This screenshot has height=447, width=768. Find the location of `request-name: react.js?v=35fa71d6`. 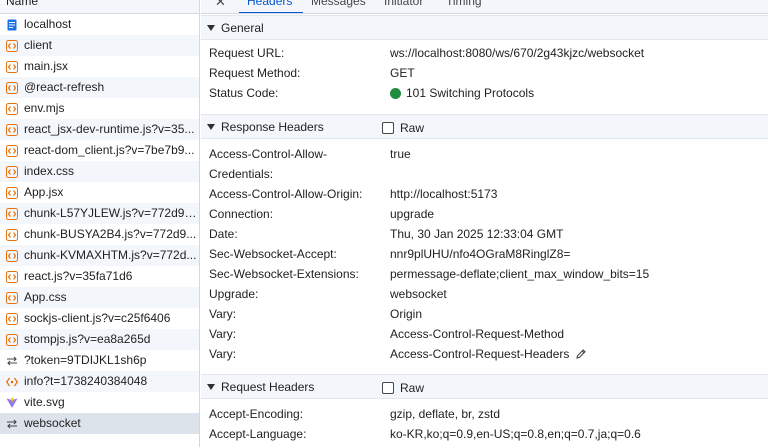

request-name: react.js?v=35fa71d6 is located at coordinates (78, 276).